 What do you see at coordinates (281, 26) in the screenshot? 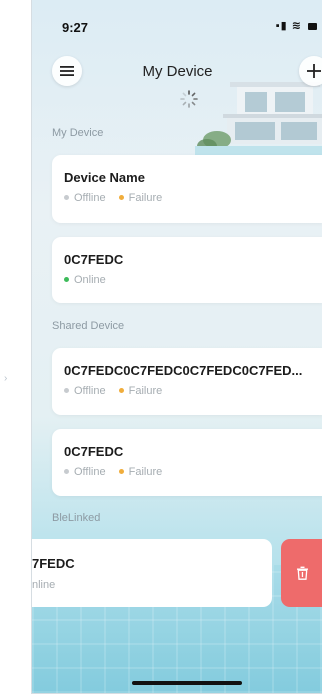
I see `signal-icon: ▪▮` at bounding box center [281, 26].